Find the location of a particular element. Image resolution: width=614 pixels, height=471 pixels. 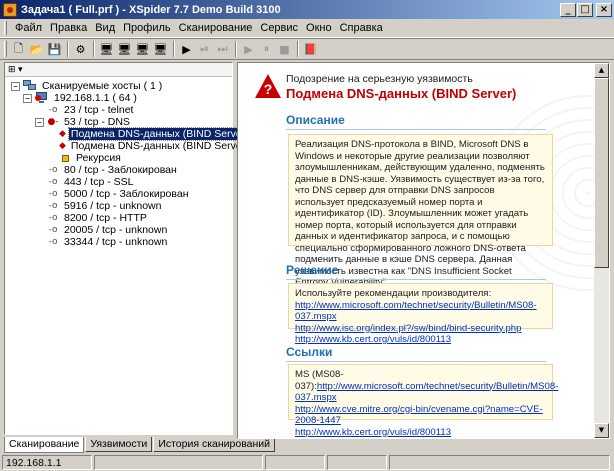

description-heading: Описание is located at coordinates (315, 120).